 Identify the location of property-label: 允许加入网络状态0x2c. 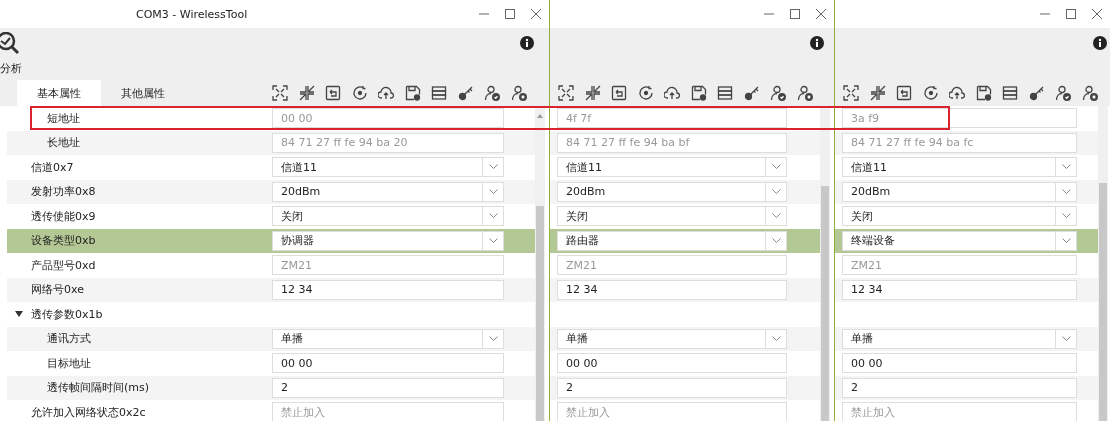
(88, 412).